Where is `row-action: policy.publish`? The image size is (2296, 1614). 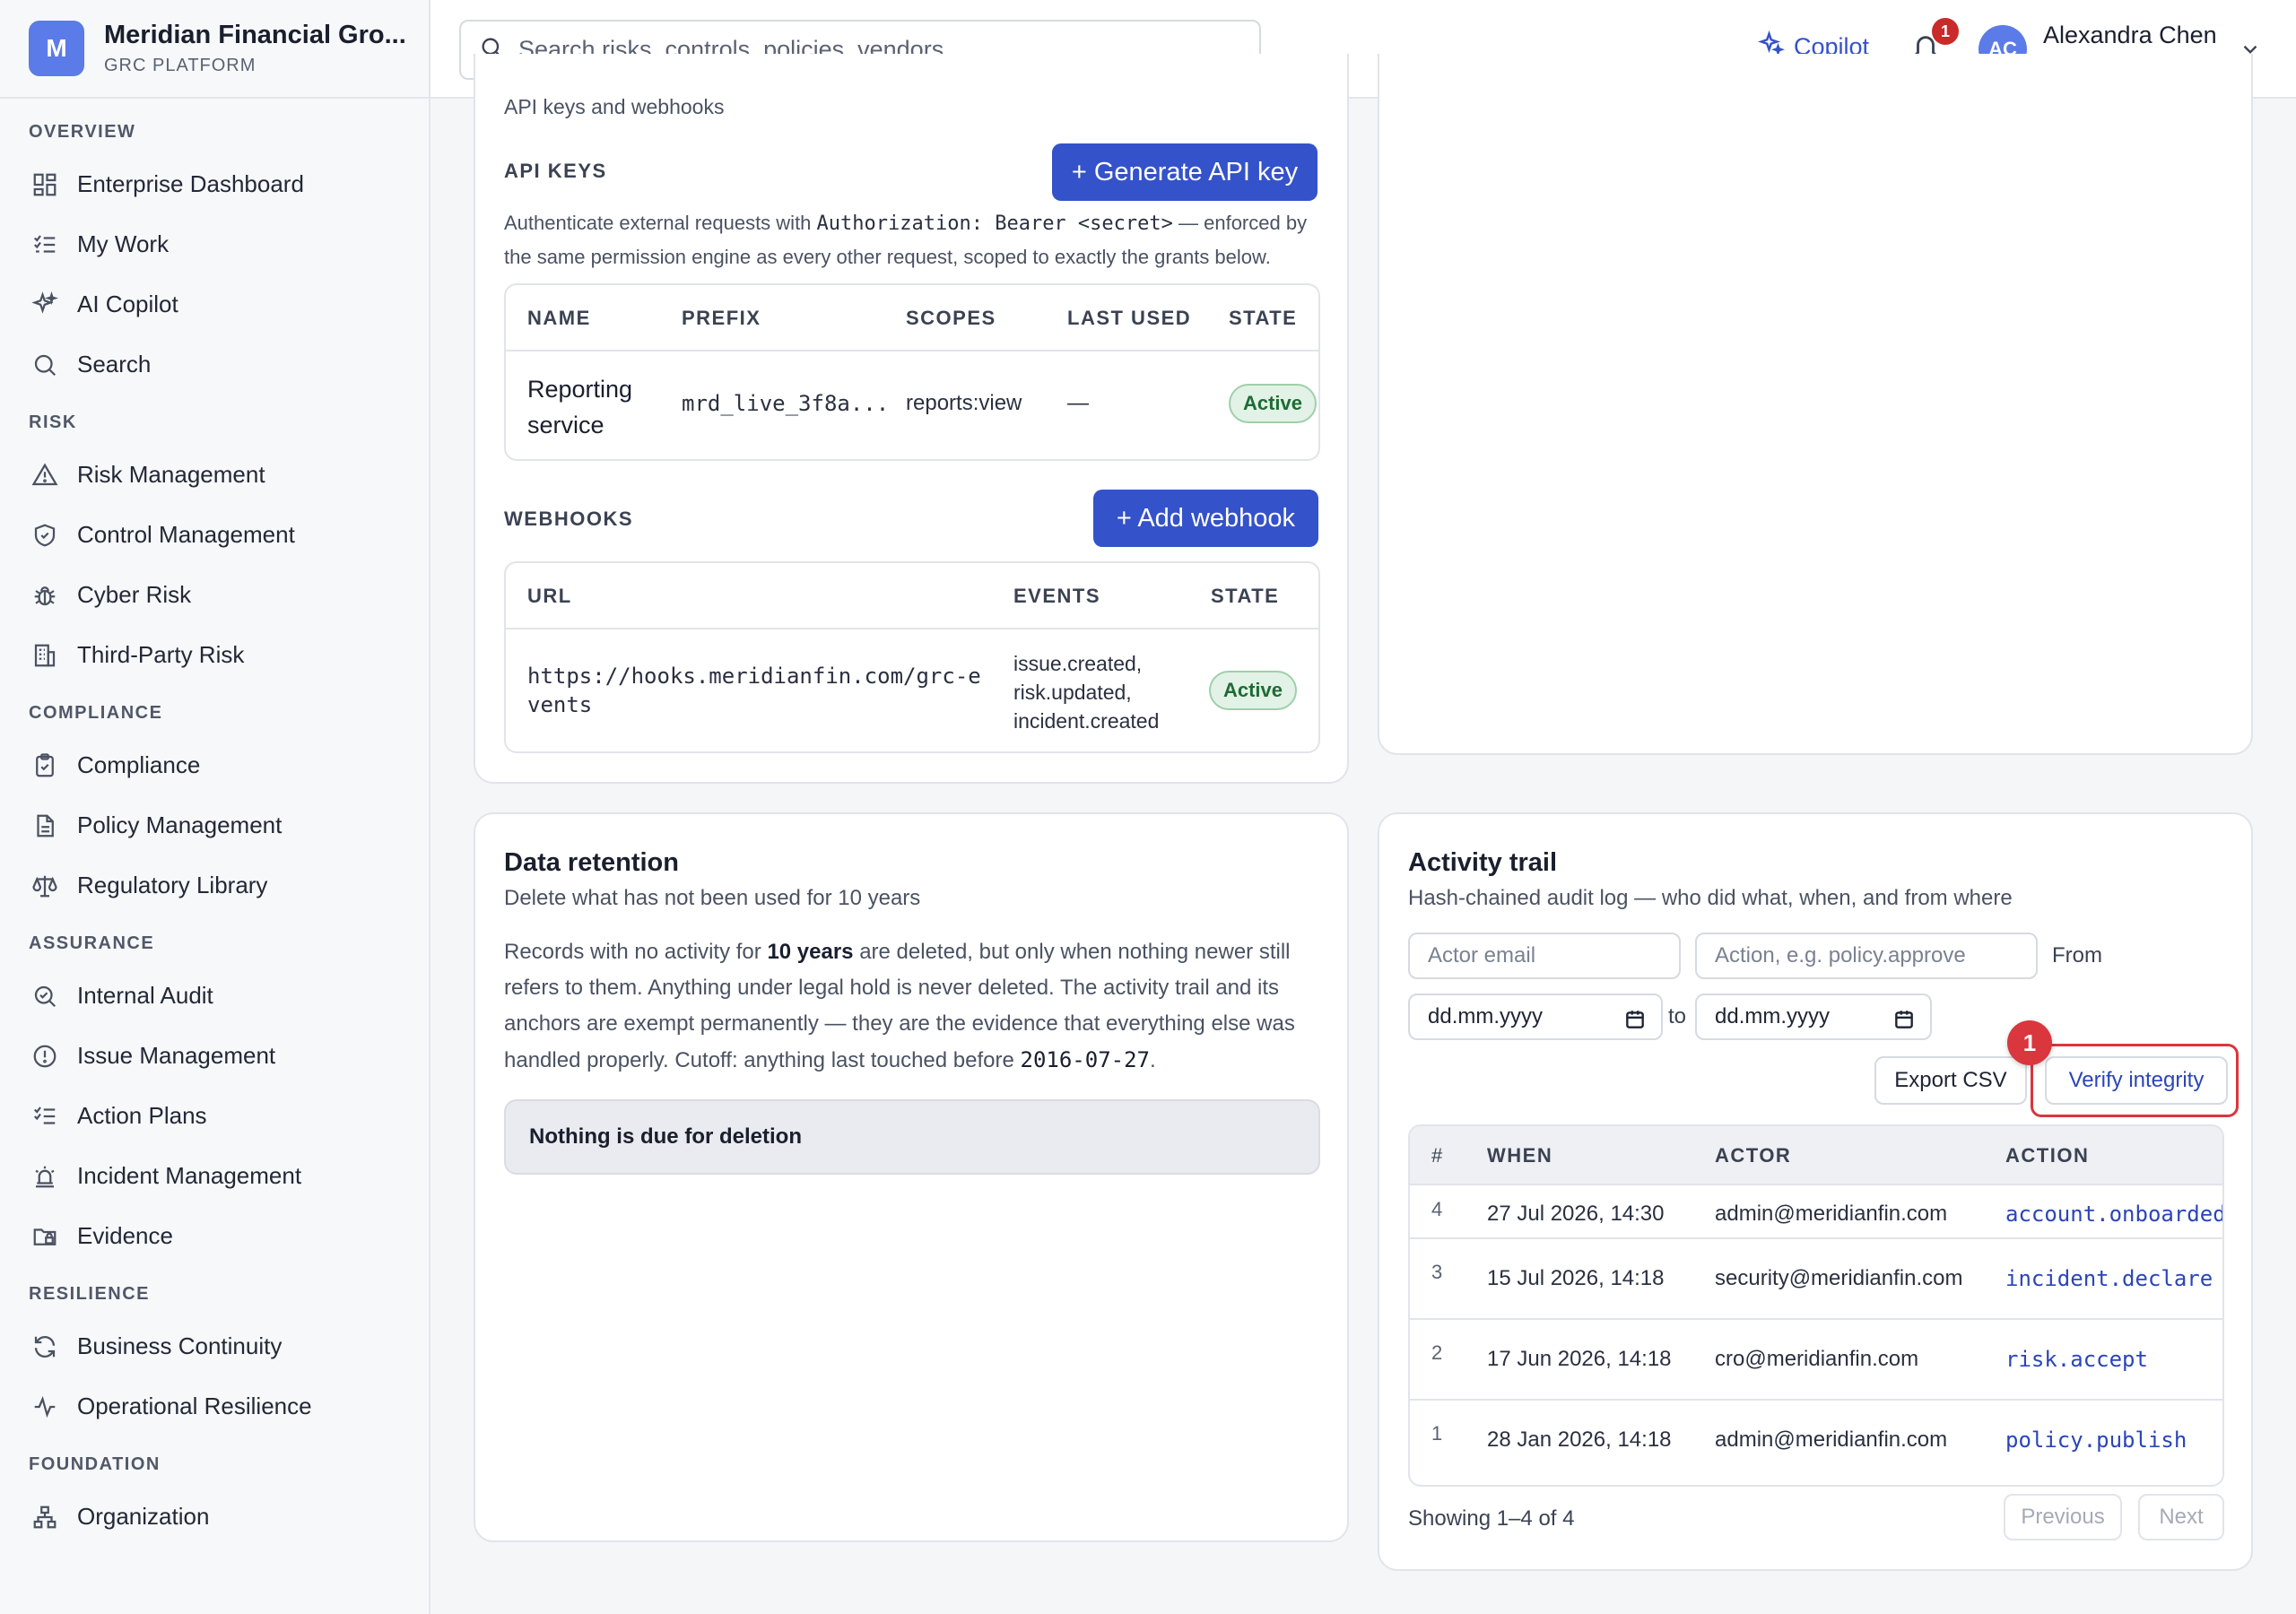 row-action: policy.publish is located at coordinates (2096, 1440).